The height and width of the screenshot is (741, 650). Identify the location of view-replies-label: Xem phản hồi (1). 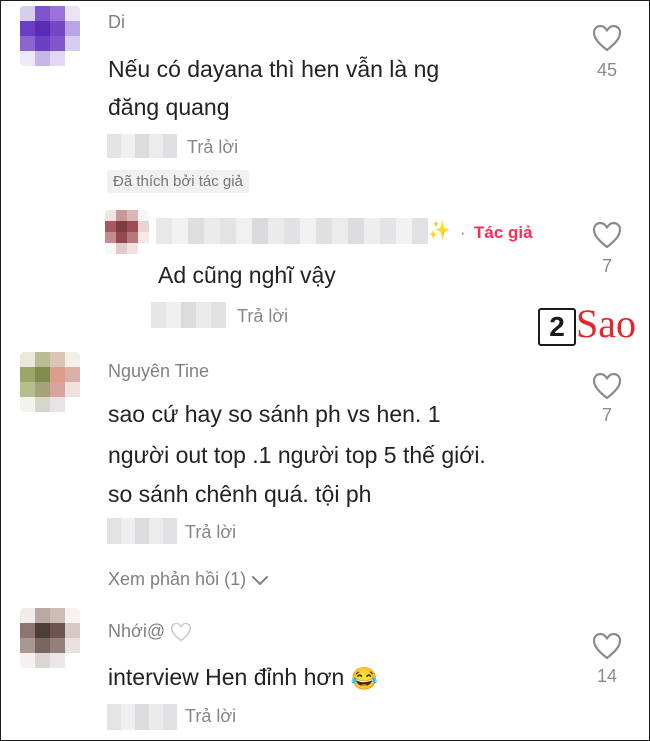
(177, 579).